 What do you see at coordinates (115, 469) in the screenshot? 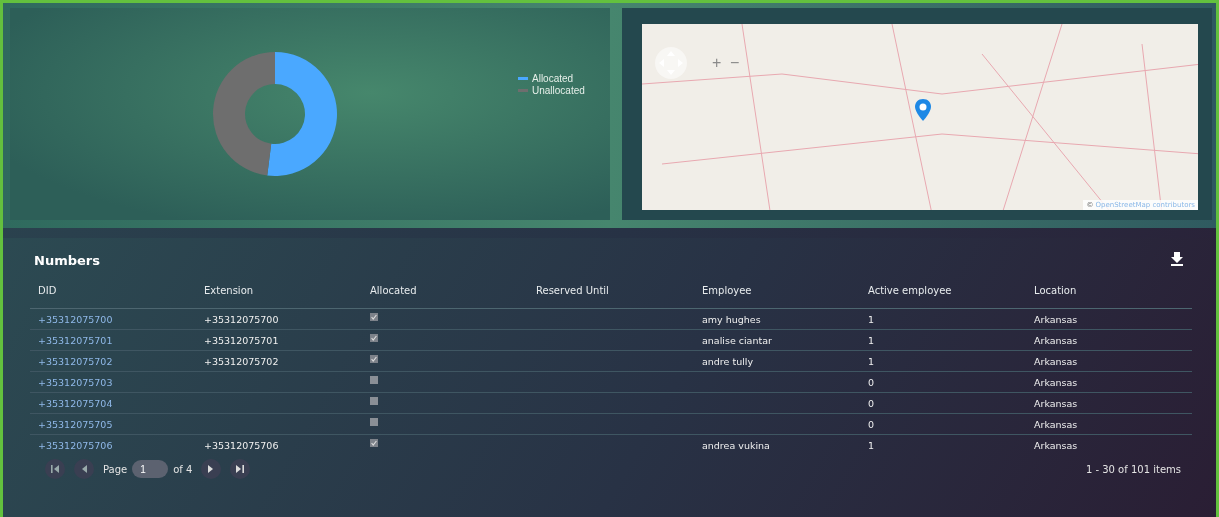
I see `page-label: Page` at bounding box center [115, 469].